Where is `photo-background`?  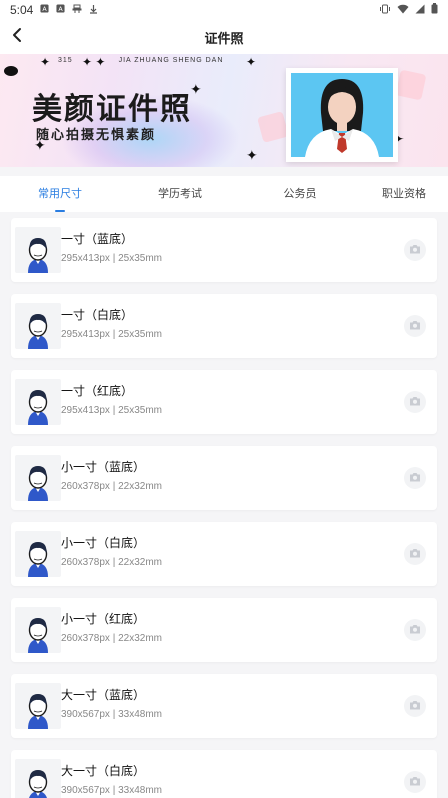 photo-background is located at coordinates (342, 115).